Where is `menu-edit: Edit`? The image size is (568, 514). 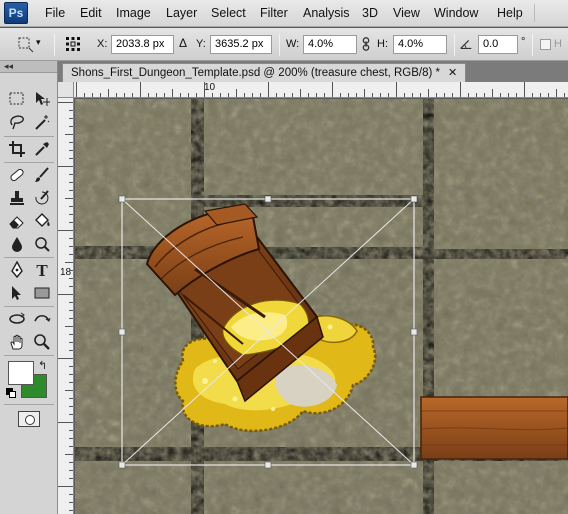 menu-edit: Edit is located at coordinates (91, 13).